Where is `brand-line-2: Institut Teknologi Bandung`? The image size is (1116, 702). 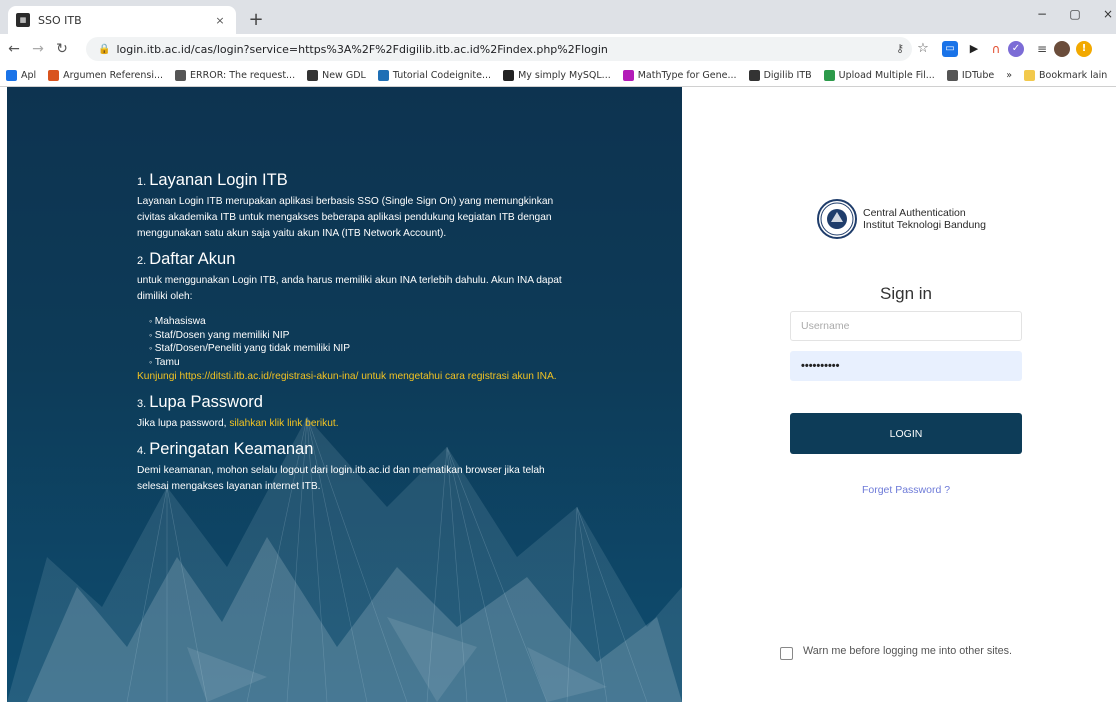
brand-line-2: Institut Teknologi Bandung is located at coordinates (924, 225).